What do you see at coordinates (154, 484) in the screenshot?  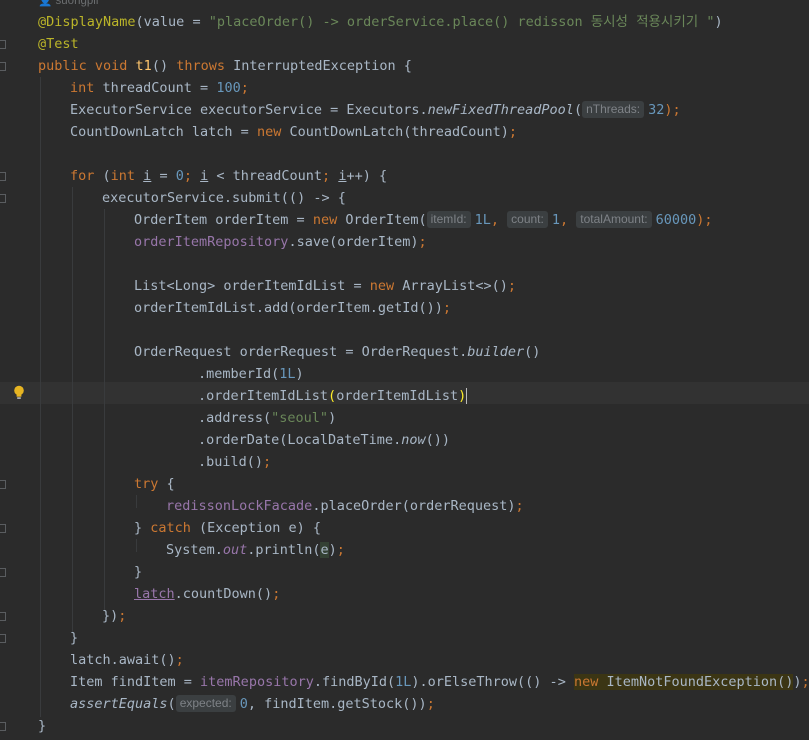 I see `code-line: try {` at bounding box center [154, 484].